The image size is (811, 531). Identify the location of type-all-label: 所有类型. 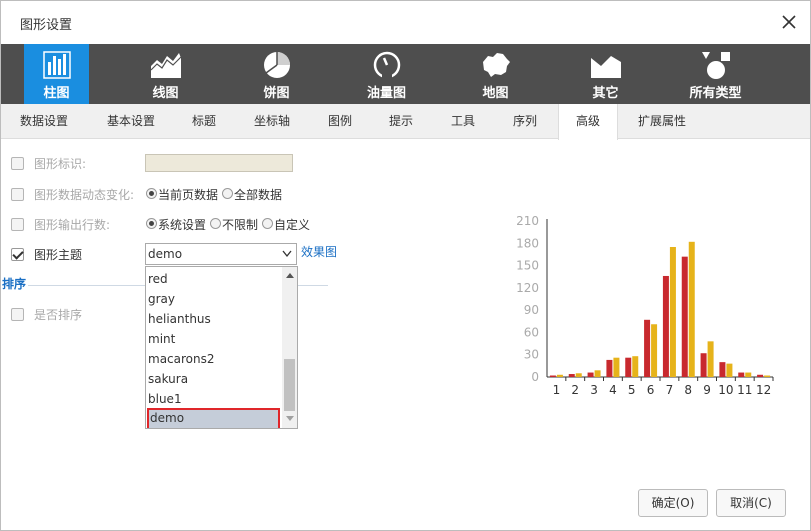
(715, 93).